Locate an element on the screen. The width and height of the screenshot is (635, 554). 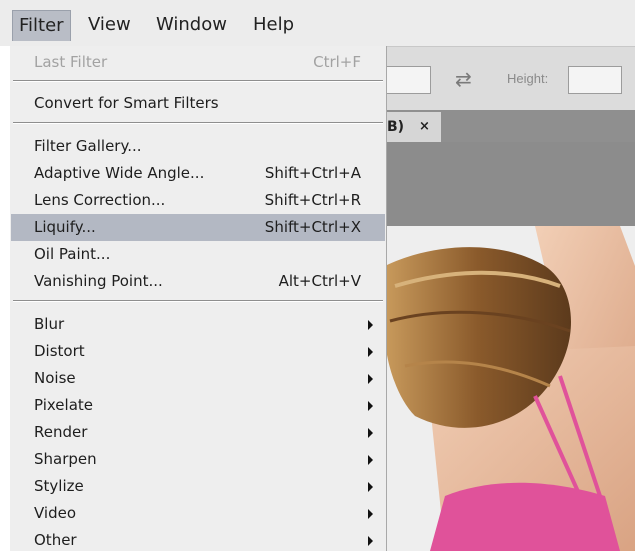
menu-bar: Filter View Window Help is located at coordinates (317, 23).